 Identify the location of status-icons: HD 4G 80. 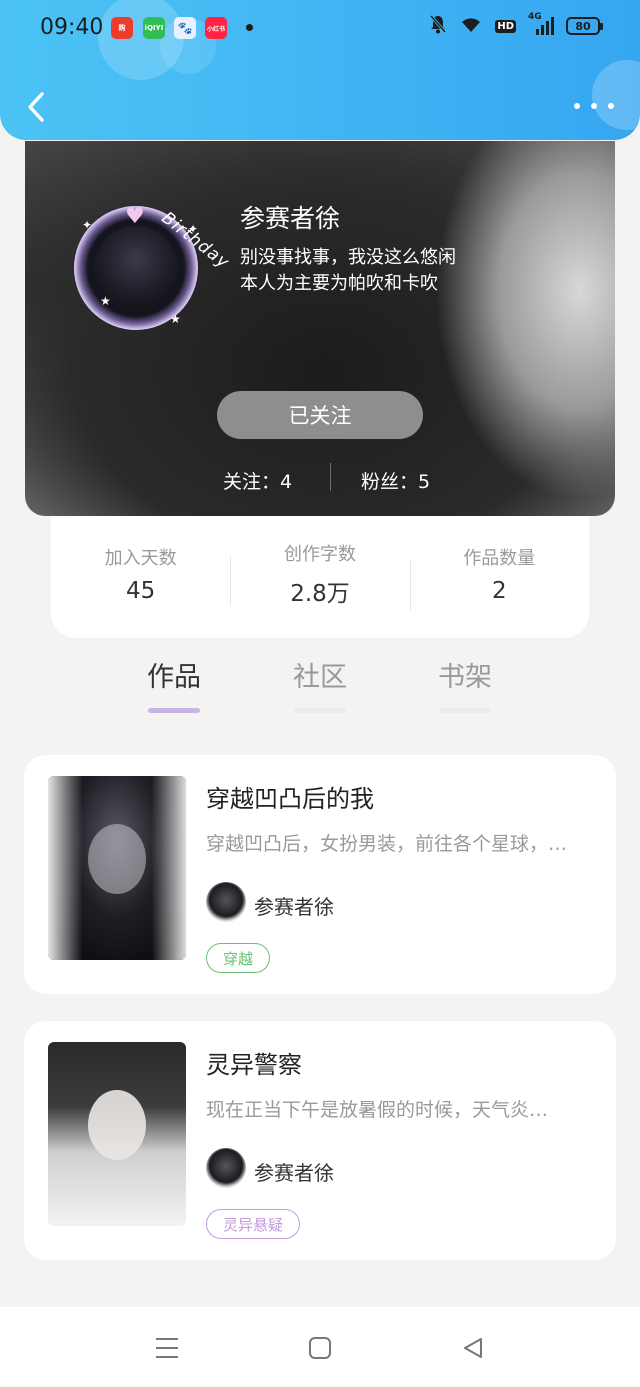
(516, 25).